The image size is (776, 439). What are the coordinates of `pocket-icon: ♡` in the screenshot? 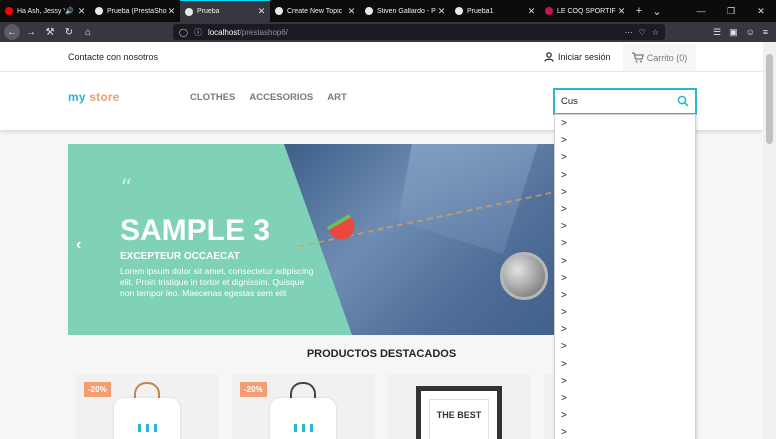 It's located at (642, 32).